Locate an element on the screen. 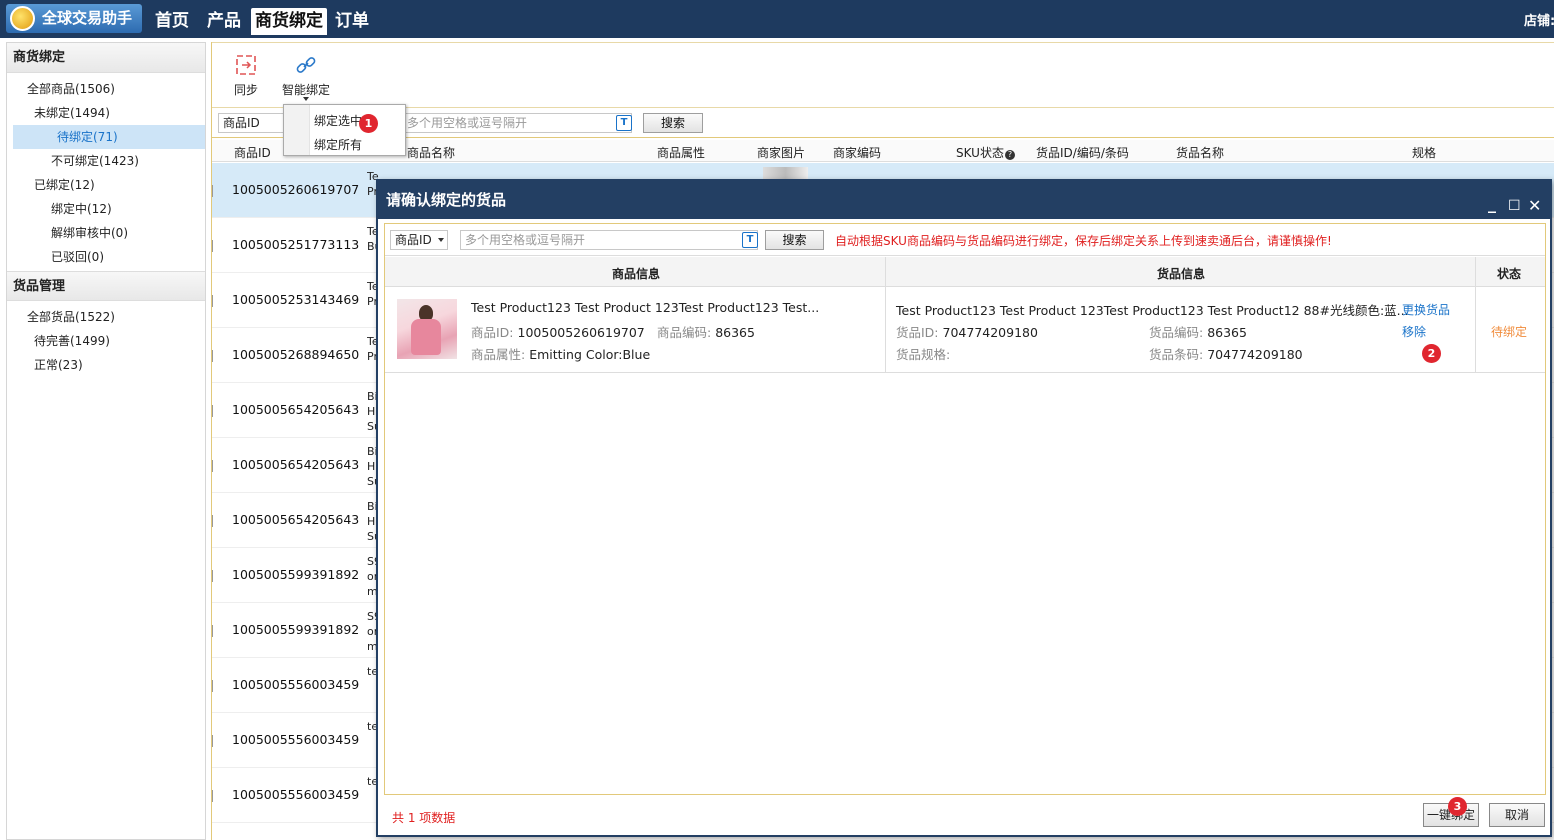 The height and width of the screenshot is (840, 1554). col-product-attr: 商品属性 is located at coordinates (681, 152).